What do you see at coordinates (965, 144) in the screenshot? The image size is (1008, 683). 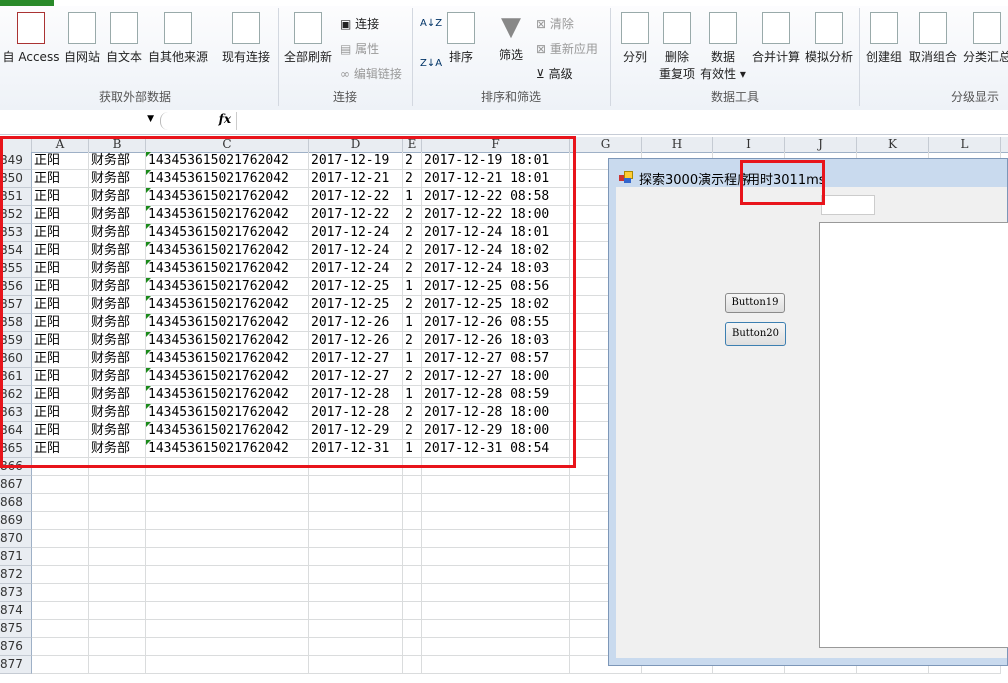 I see `column-header-L: L` at bounding box center [965, 144].